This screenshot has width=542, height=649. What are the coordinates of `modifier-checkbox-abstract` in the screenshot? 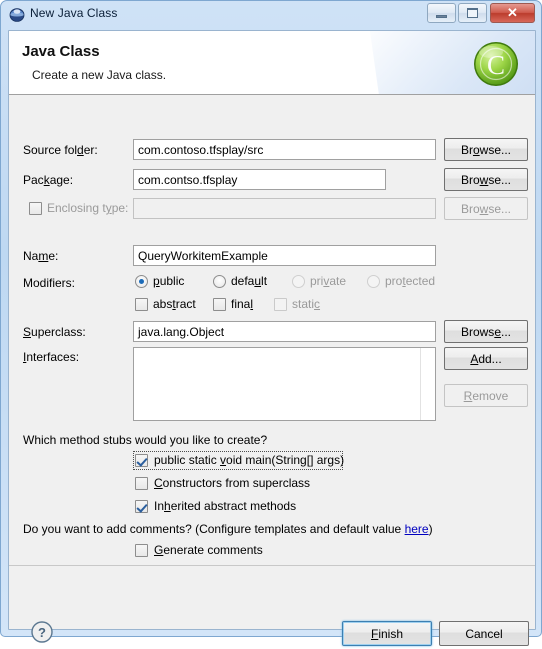 It's located at (141, 304).